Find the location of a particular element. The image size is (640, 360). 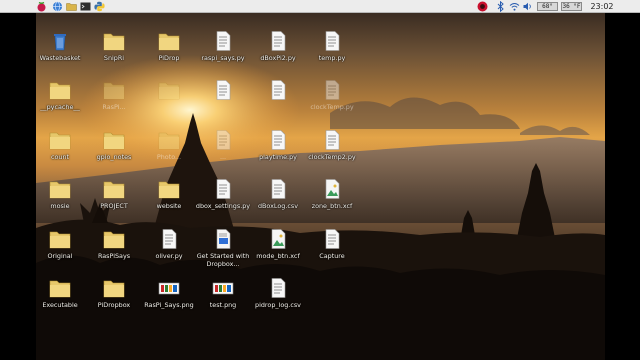

desktop-item-website: website is located at coordinates (169, 202).